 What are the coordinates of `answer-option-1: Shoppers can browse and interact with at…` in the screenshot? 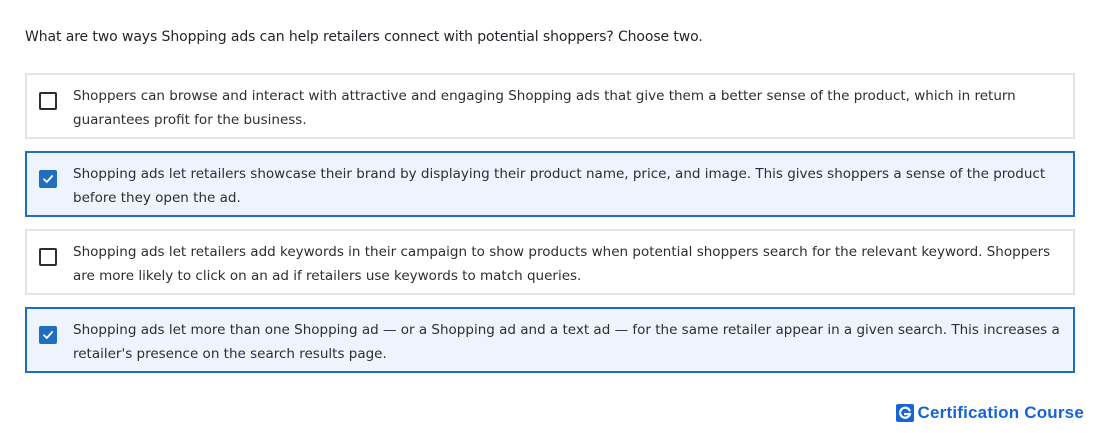 It's located at (550, 106).